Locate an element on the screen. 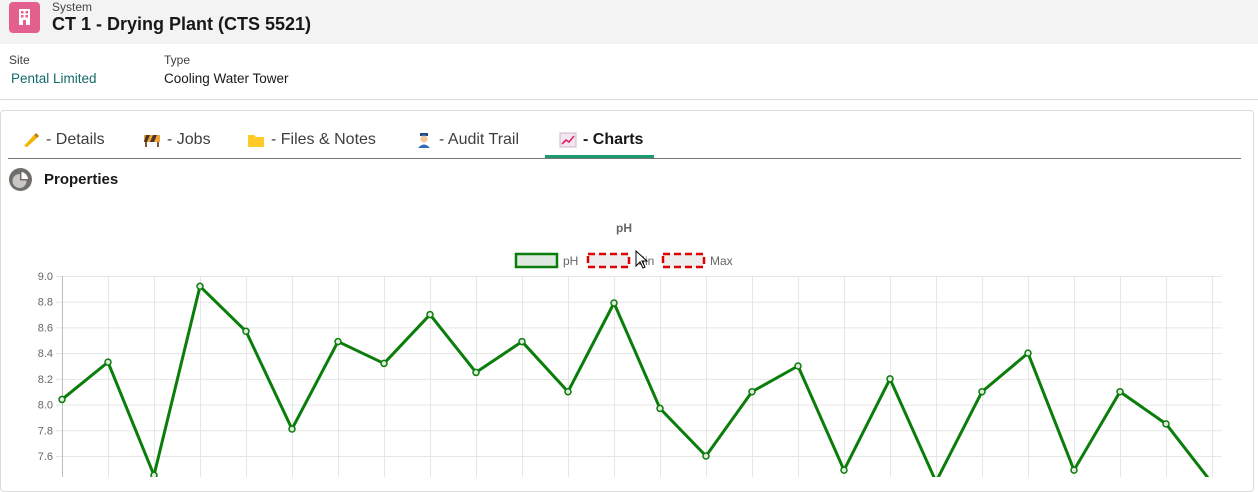 This screenshot has width=1258, height=492. police-officer-icon is located at coordinates (424, 140).